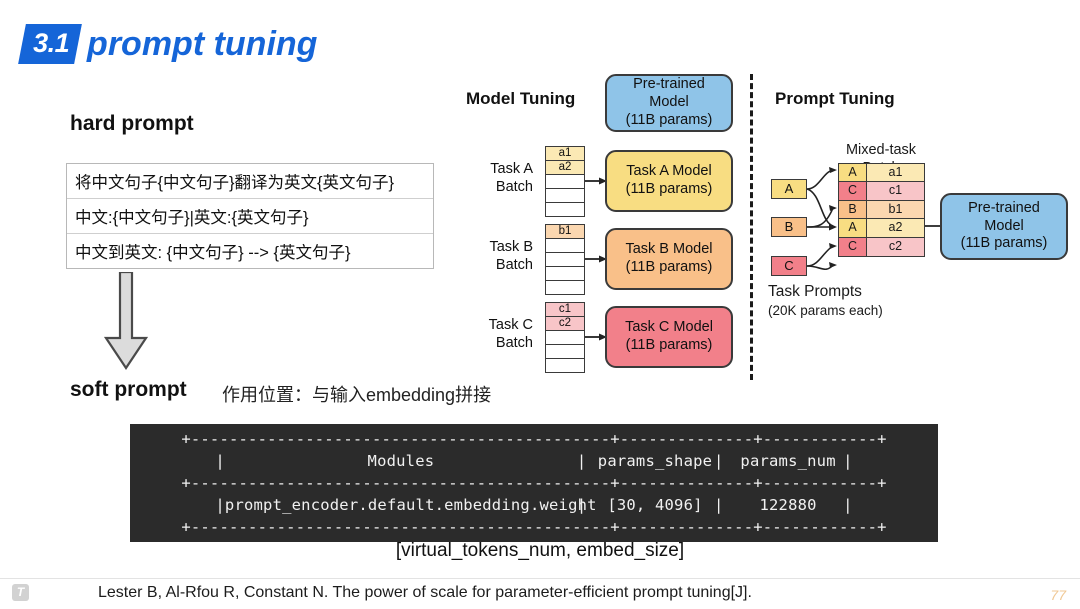 Image resolution: width=1080 pixels, height=609 pixels. What do you see at coordinates (825, 310) in the screenshot?
I see `task-prompts-line2: (20K params each)` at bounding box center [825, 310].